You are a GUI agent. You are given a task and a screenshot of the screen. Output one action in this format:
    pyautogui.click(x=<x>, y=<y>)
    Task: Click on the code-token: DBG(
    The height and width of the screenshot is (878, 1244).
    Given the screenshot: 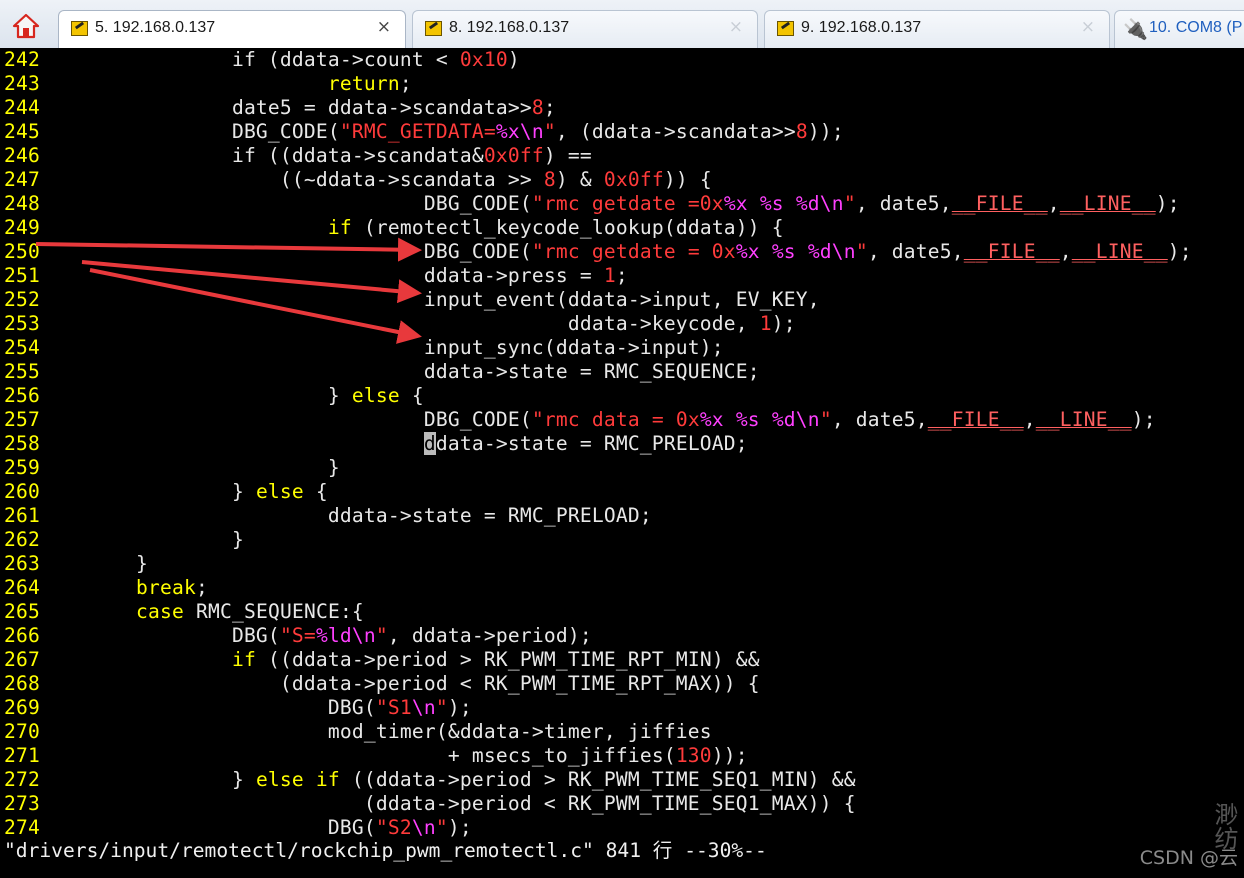 What is the action you would take?
    pyautogui.click(x=208, y=707)
    